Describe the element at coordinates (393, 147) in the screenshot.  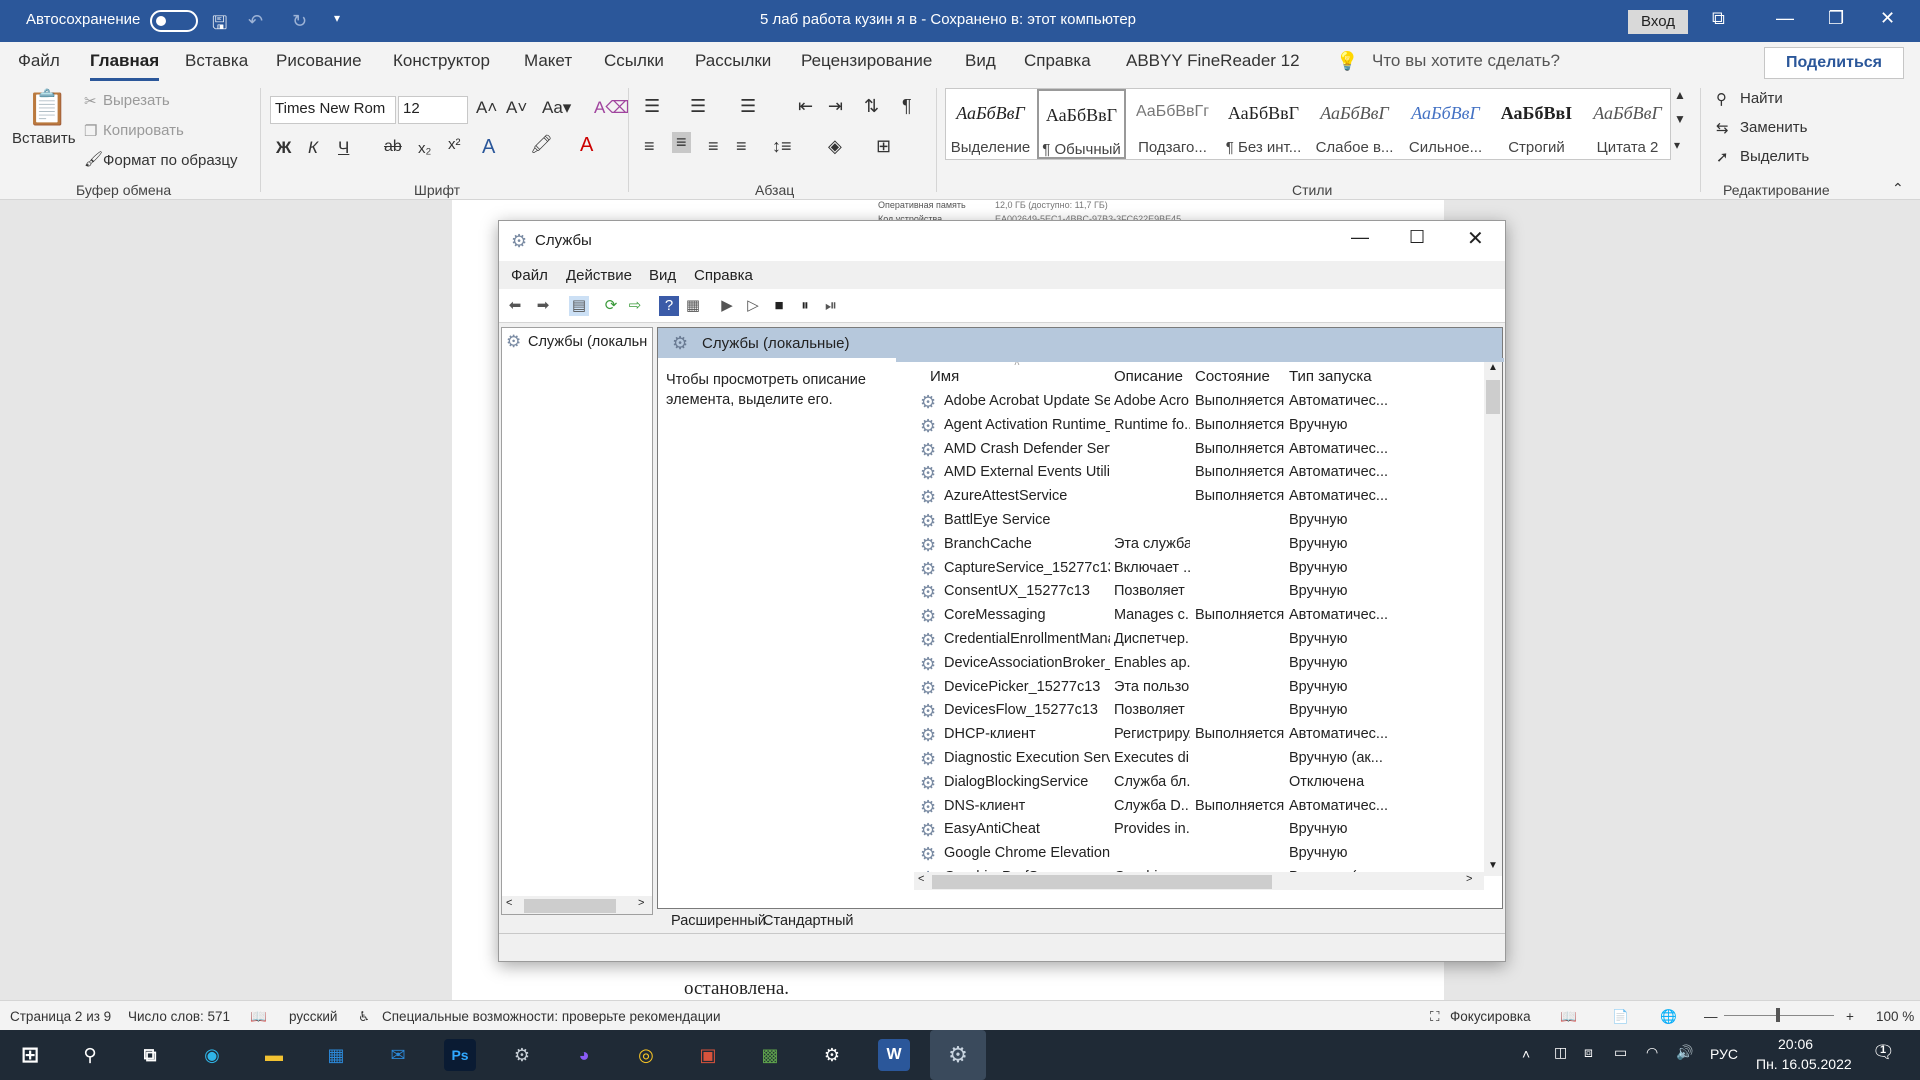
I see `strikethrough-icon: ab` at that location.